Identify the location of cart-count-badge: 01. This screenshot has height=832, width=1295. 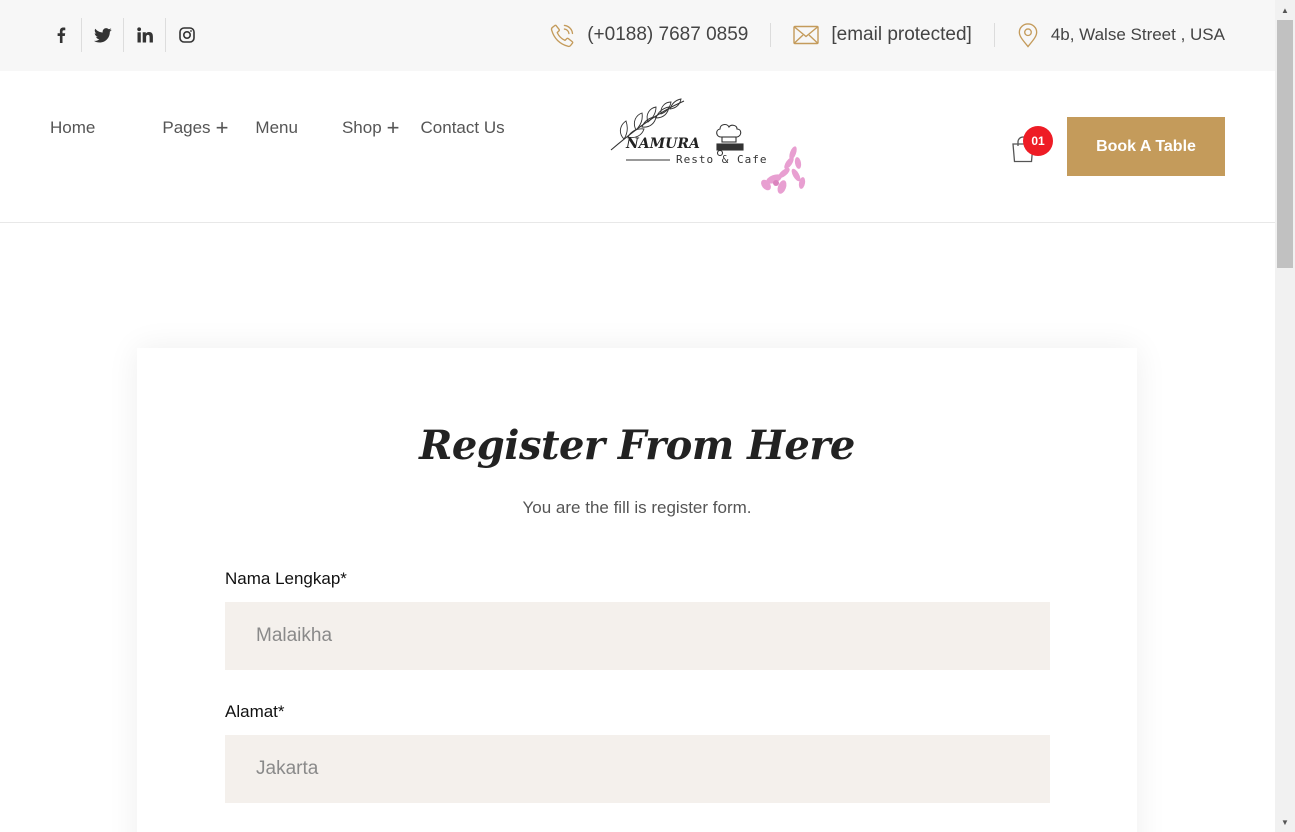
(1038, 141).